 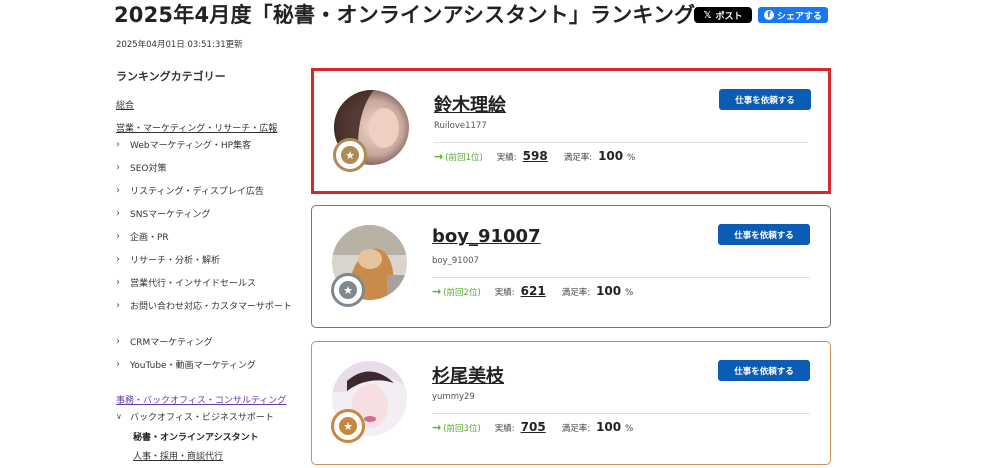 I want to click on previous-rank: (前回1位), so click(x=464, y=158).